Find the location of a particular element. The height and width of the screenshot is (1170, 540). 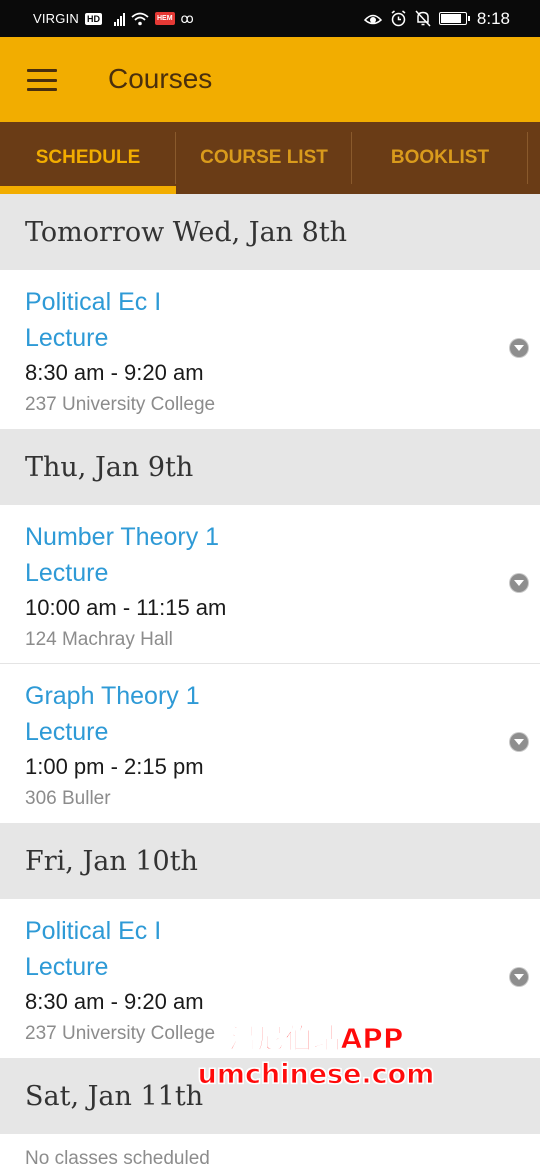

clock: 8:18 is located at coordinates (493, 18).